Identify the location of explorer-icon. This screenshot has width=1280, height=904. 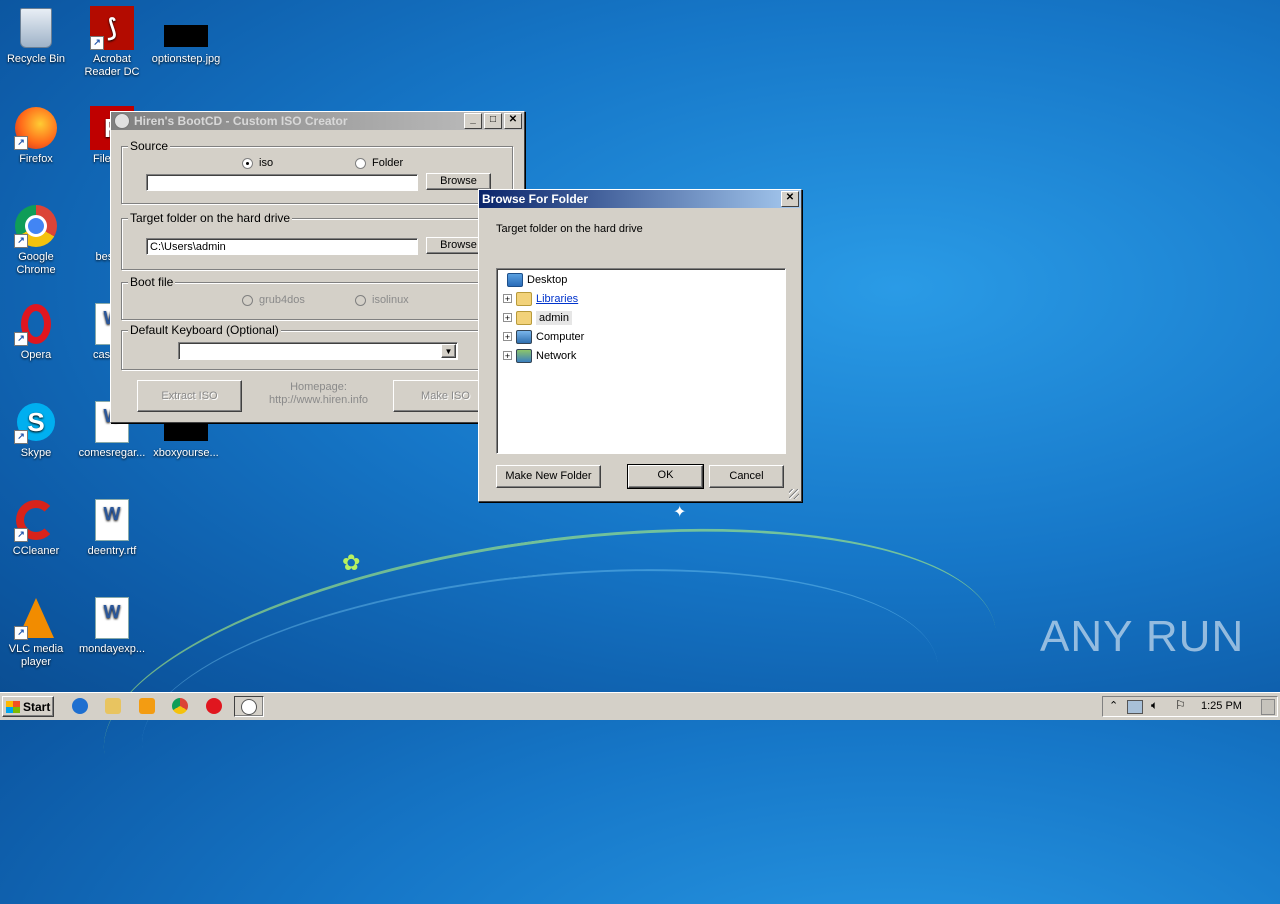
(113, 706).